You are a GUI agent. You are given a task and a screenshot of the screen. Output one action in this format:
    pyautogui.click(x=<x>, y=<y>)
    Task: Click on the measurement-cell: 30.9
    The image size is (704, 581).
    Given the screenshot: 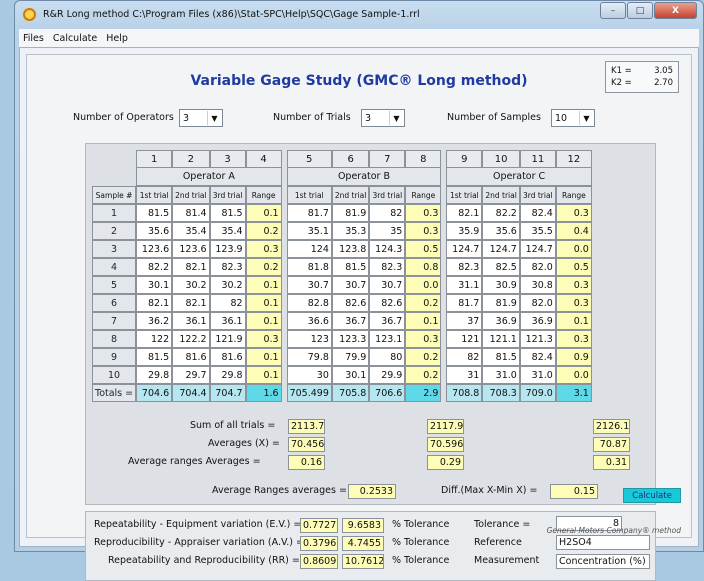 What is the action you would take?
    pyautogui.click(x=501, y=285)
    